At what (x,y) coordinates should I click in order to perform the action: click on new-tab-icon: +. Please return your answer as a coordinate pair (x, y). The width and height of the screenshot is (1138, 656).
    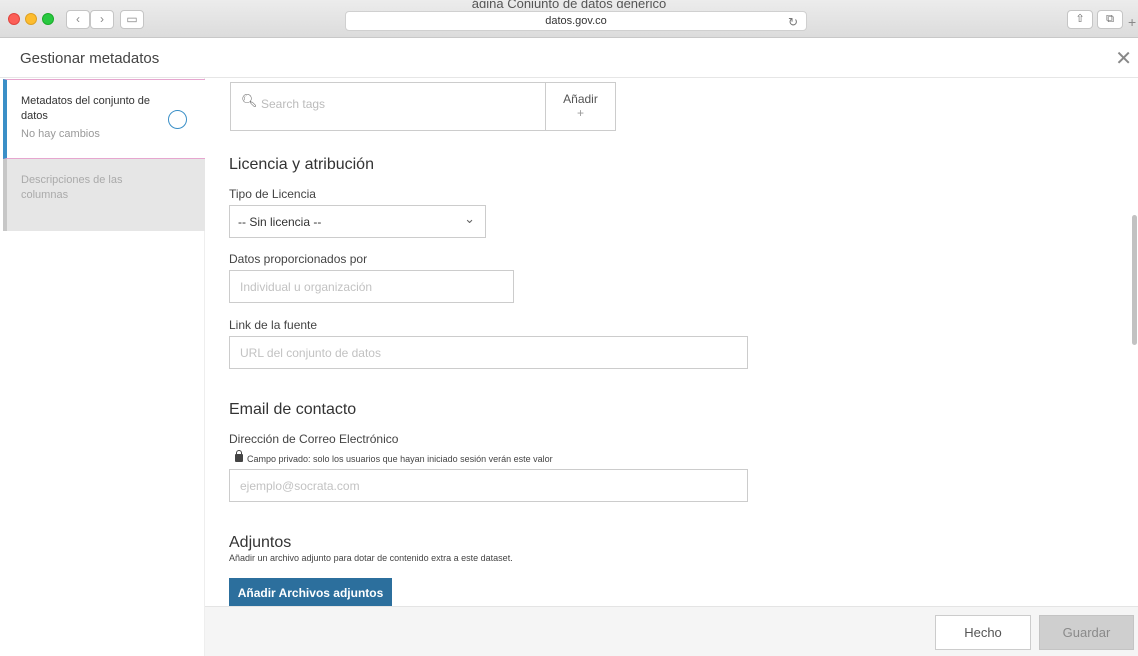
    Looking at the image, I should click on (1132, 22).